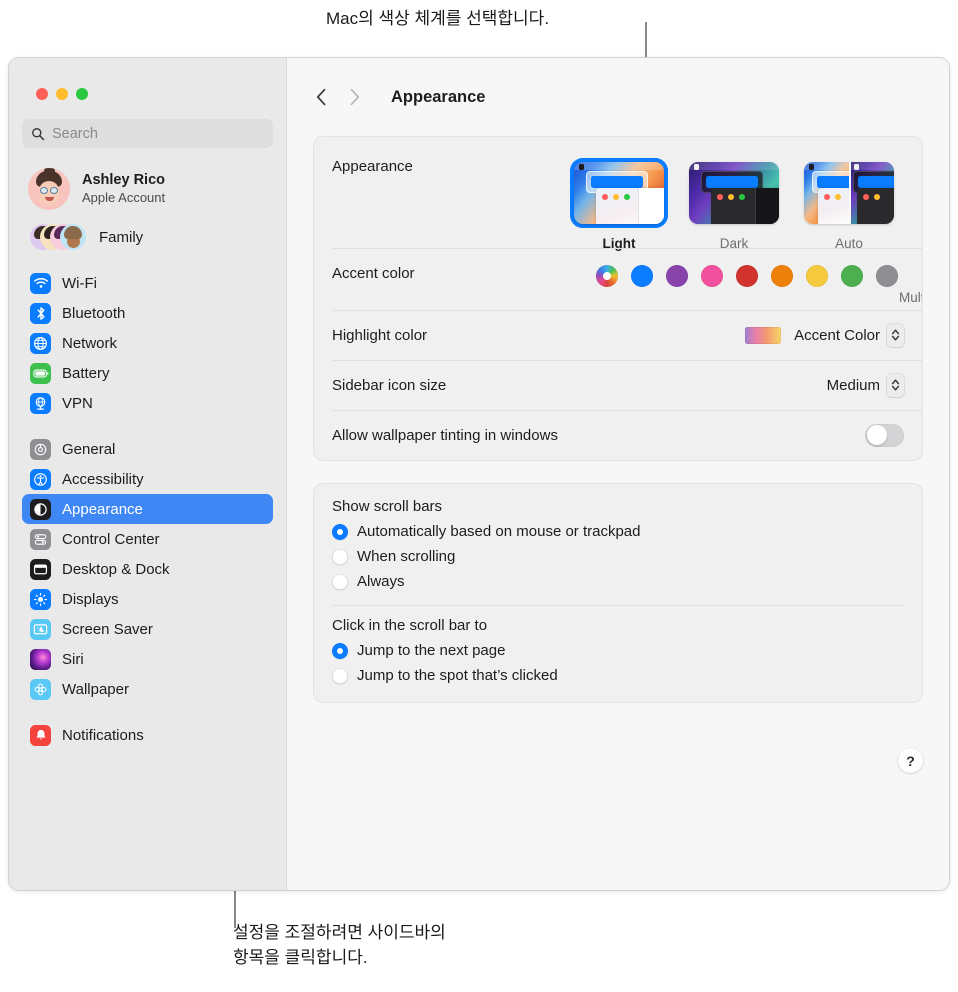 The image size is (958, 992). I want to click on zoom-button, so click(82, 94).